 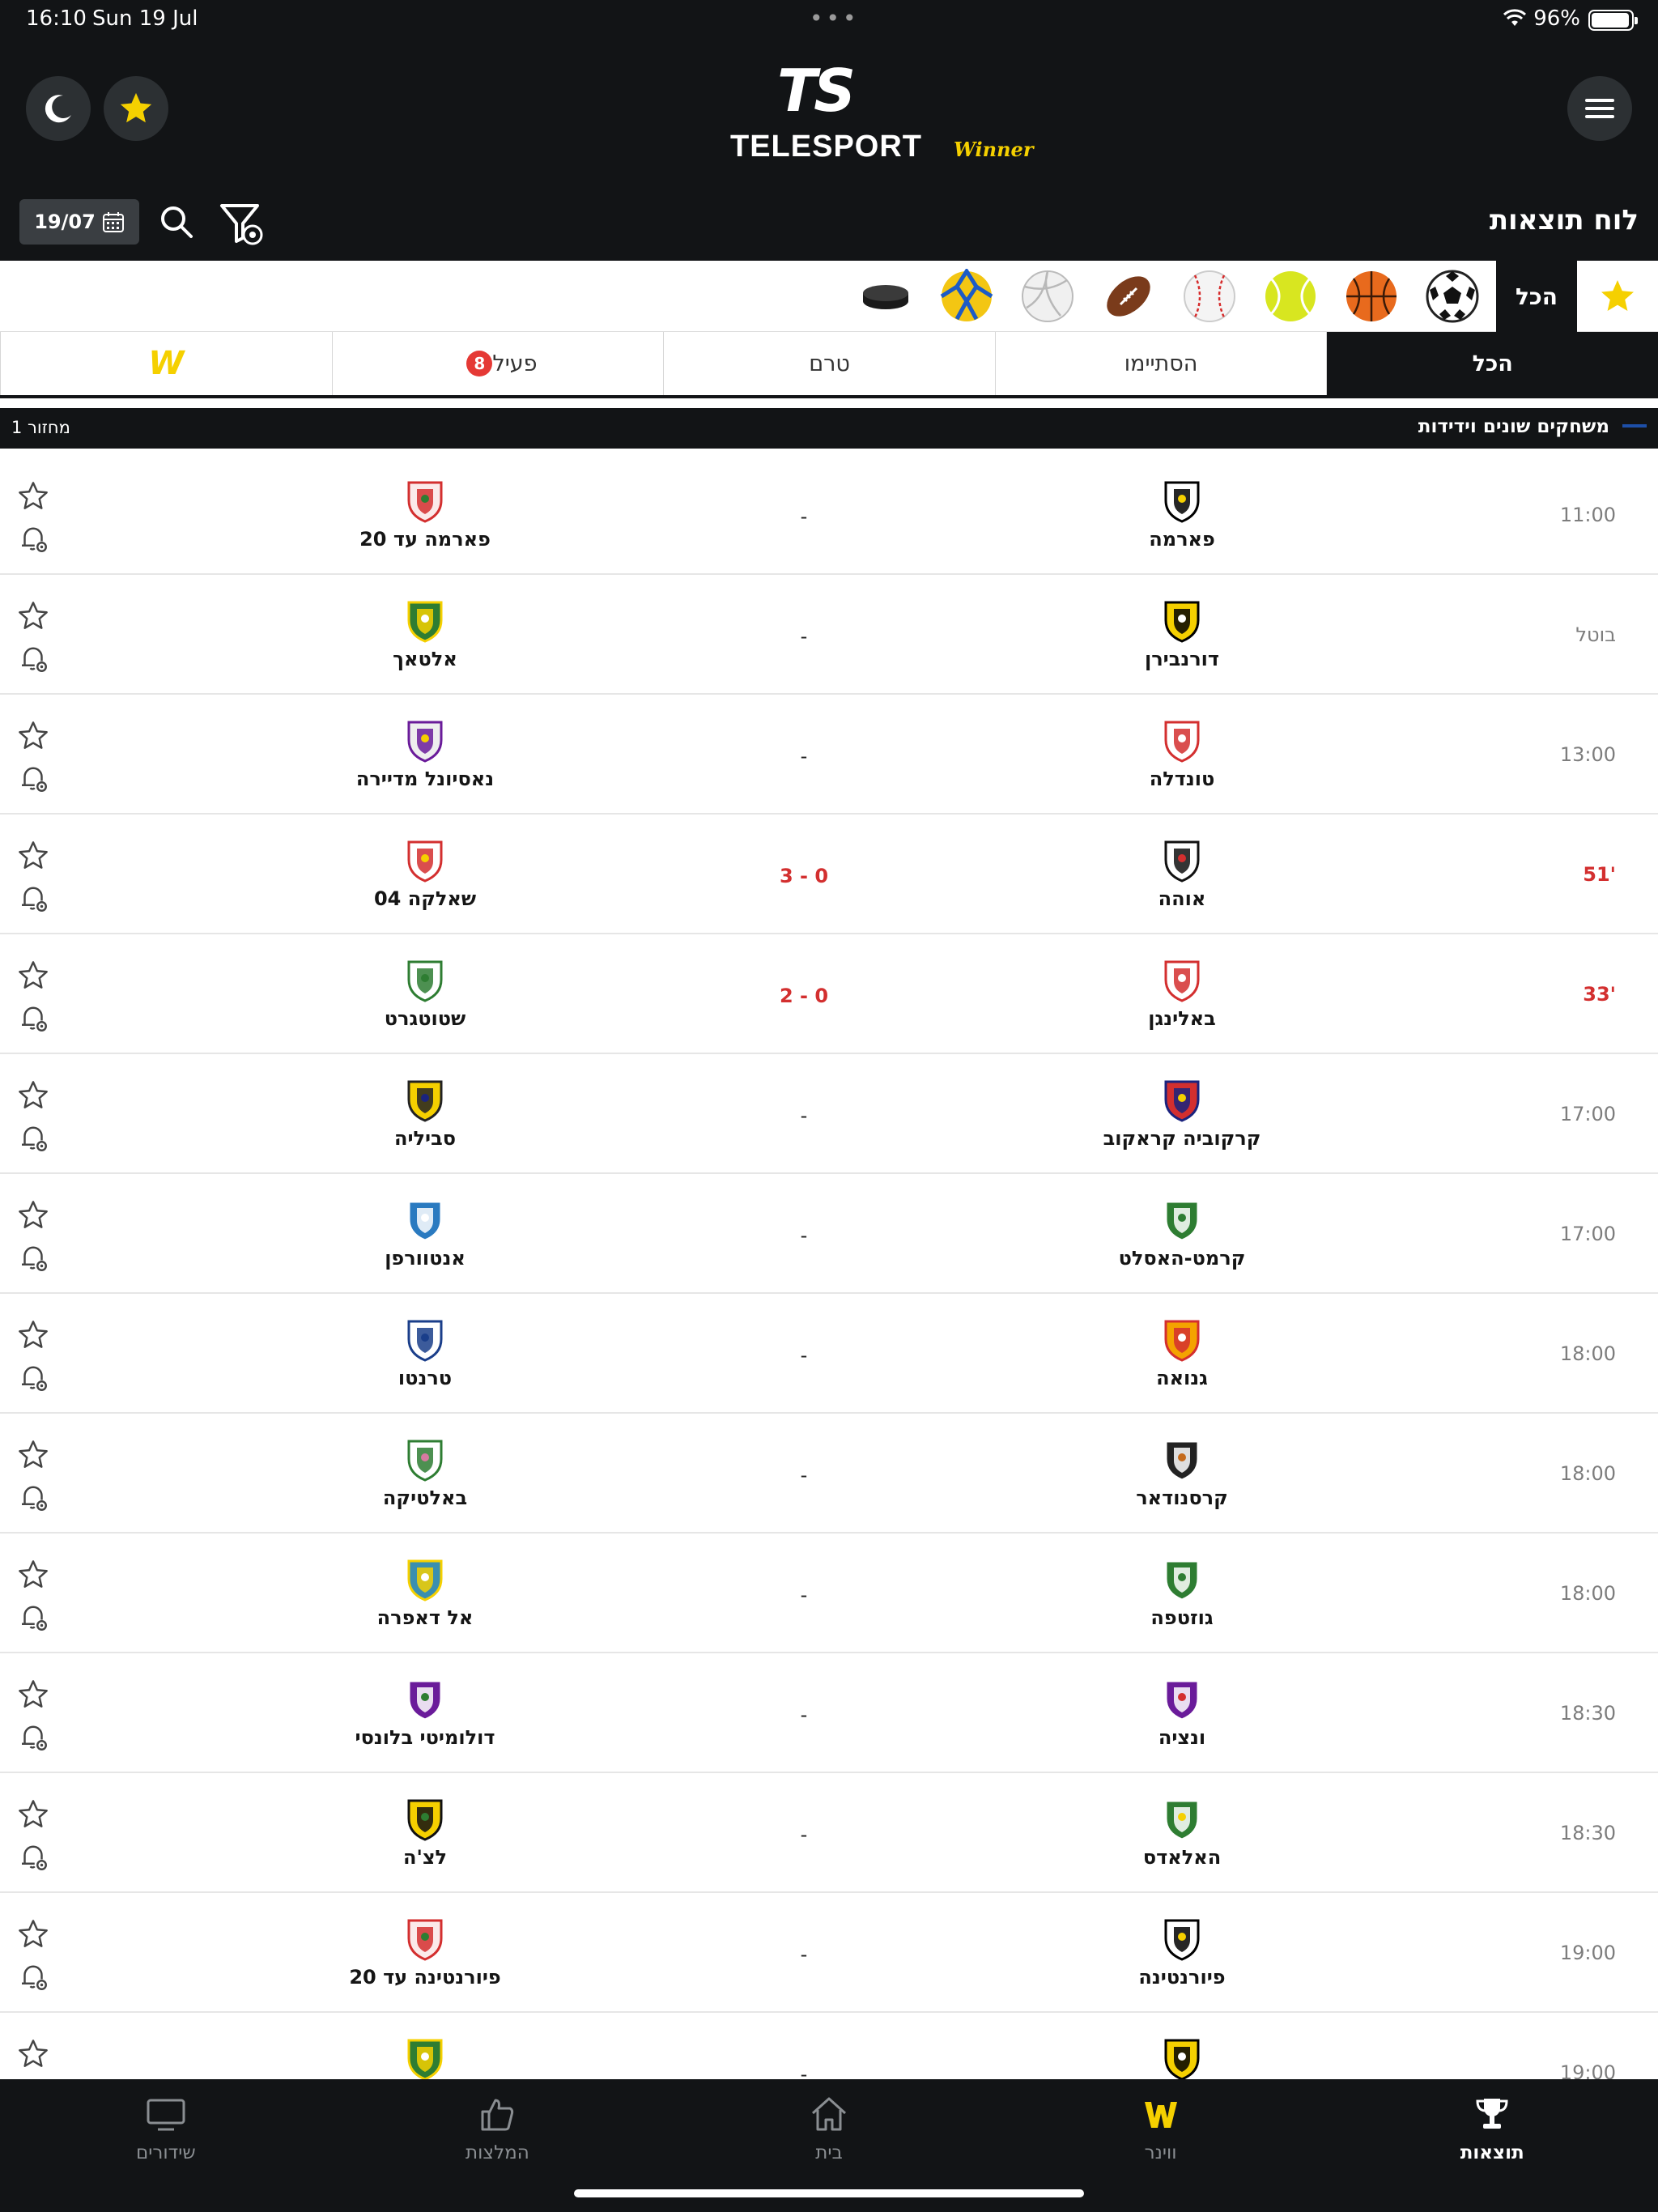 What do you see at coordinates (829, 429) in the screenshot?
I see `league-header: משחקים שונים וידידות מחזור 1` at bounding box center [829, 429].